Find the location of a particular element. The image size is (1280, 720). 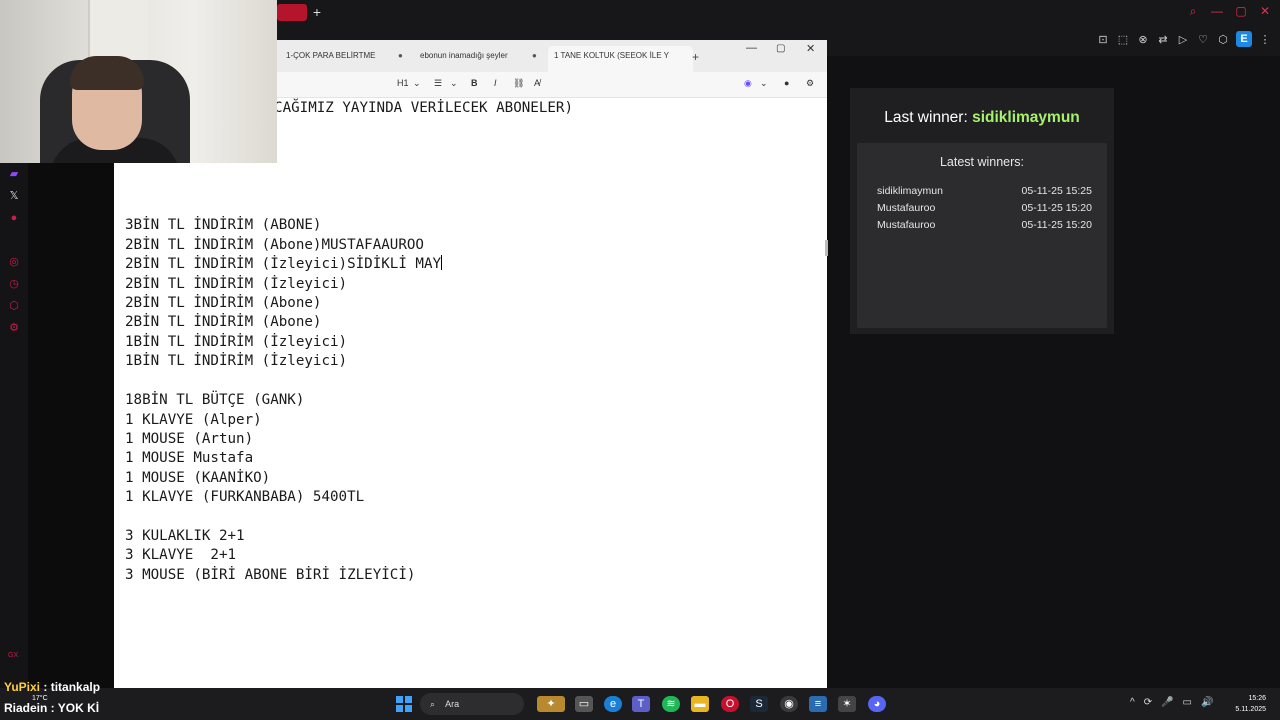

discord-icon: ◕ is located at coordinates (877, 704).